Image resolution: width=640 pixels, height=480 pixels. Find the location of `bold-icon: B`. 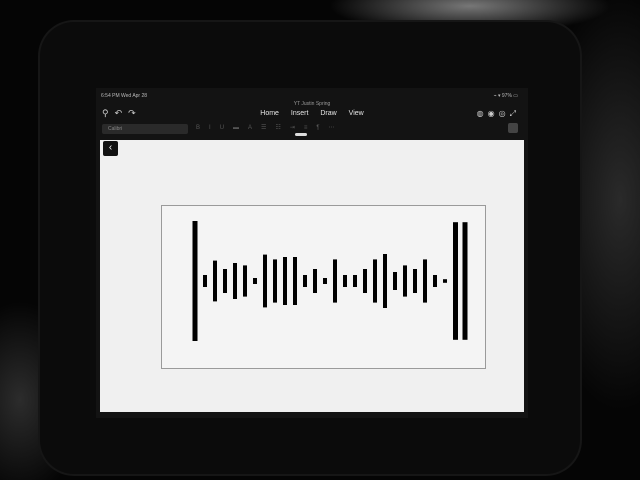

bold-icon: B is located at coordinates (202, 128).